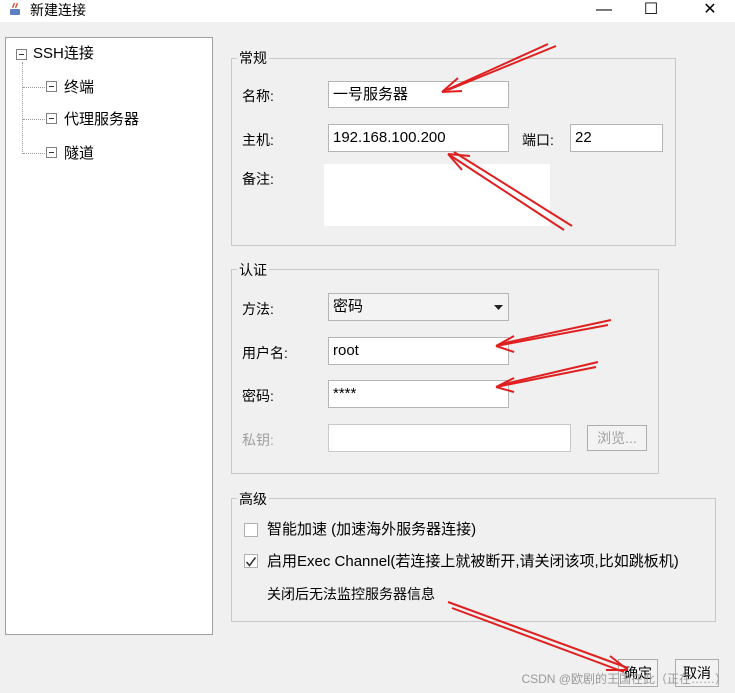 The image size is (735, 693). Describe the element at coordinates (449, 438) in the screenshot. I see `private-key-field` at that location.